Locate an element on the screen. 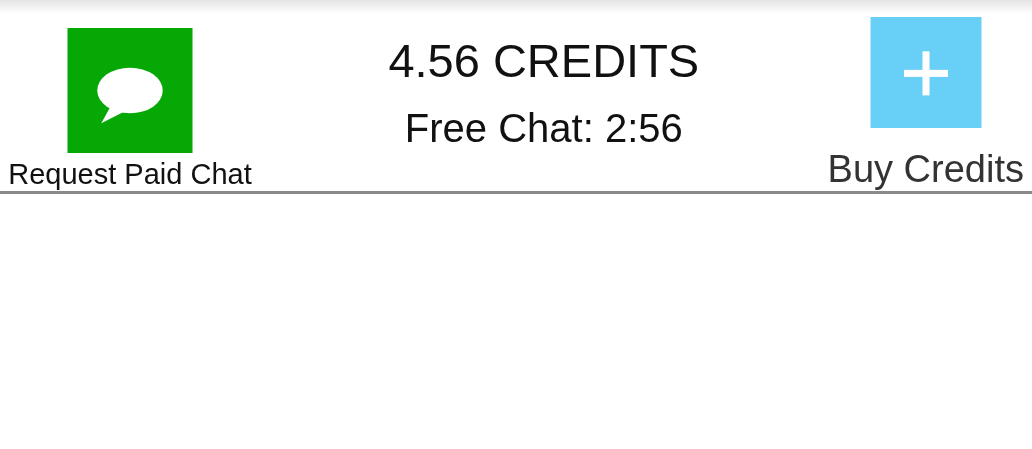 This screenshot has height=449, width=1032. chat-bubble-icon is located at coordinates (130, 90).